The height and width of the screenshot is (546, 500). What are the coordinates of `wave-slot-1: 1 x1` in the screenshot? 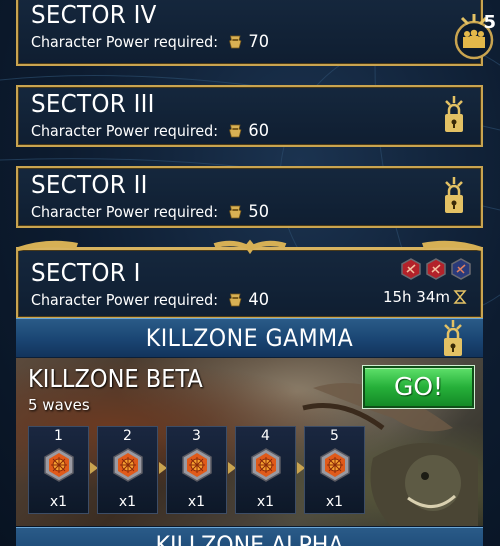 It's located at (58, 470).